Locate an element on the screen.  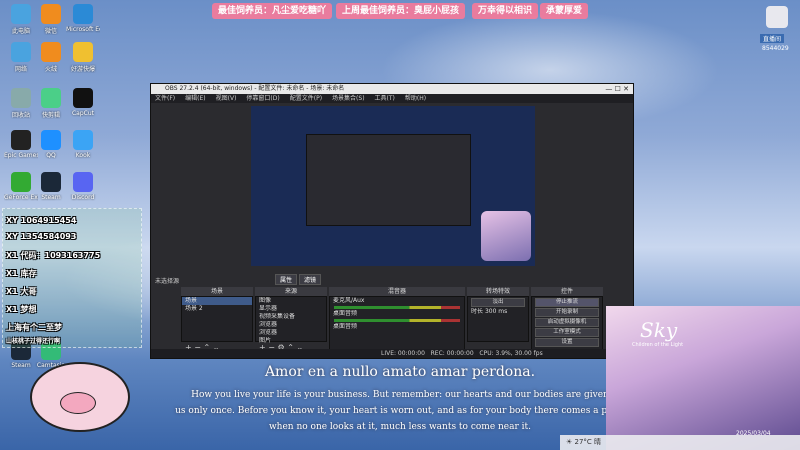
desktop-icon-label: GeForce Experience is located at coordinates (21, 197).